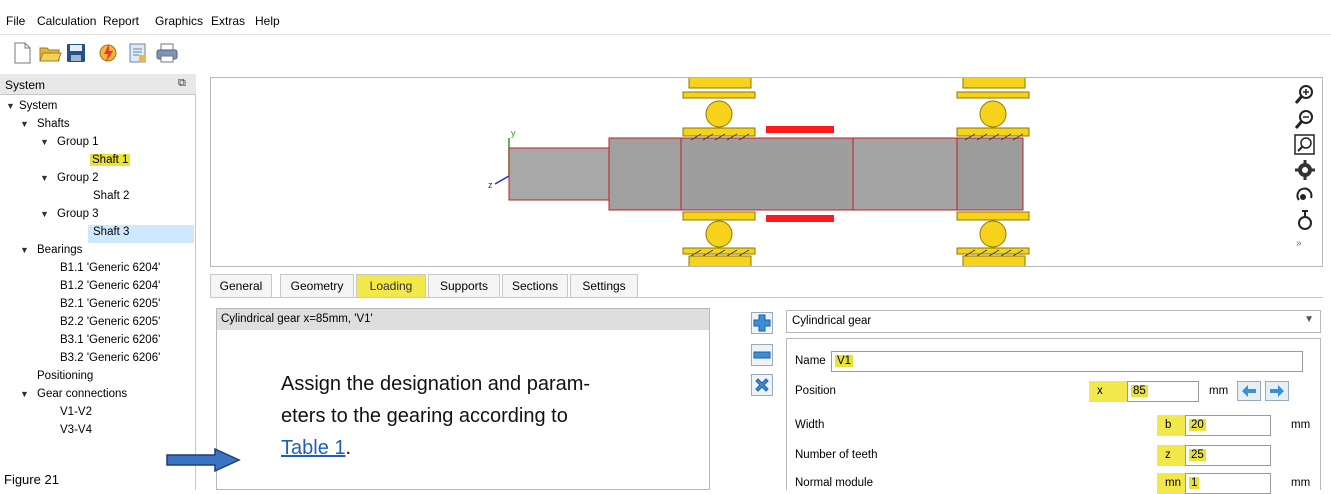 This screenshot has height=494, width=1331. Describe the element at coordinates (110, 340) in the screenshot. I see `tree-item-bearing: B3.1 'Generic 6206'` at that location.